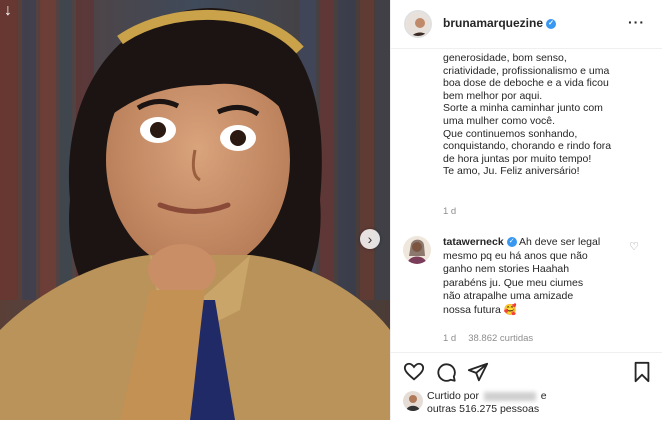 This screenshot has width=662, height=421. What do you see at coordinates (513, 282) in the screenshot?
I see `comment-line: parabéns ju. Que meu ciumes` at bounding box center [513, 282].